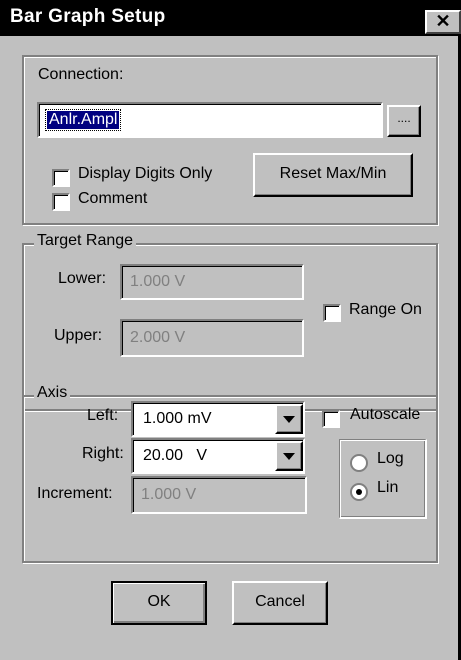  What do you see at coordinates (212, 282) in the screenshot?
I see `lower-input: 1.000 V` at bounding box center [212, 282].